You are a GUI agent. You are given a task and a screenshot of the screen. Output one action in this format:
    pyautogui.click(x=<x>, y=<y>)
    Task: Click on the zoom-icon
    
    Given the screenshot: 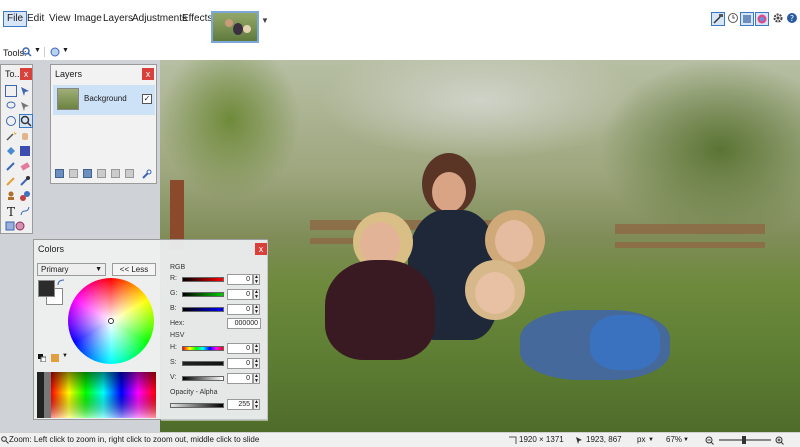 What is the action you would take?
    pyautogui.click(x=26, y=121)
    